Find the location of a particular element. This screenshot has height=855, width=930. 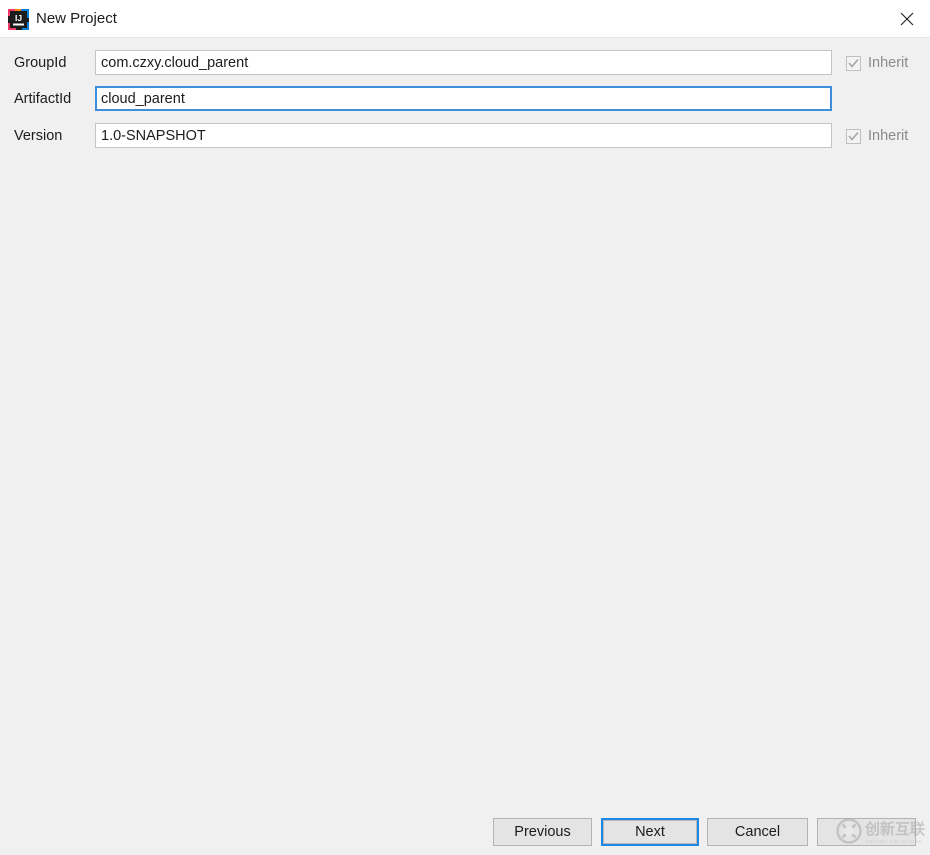

close-button is located at coordinates (907, 19).